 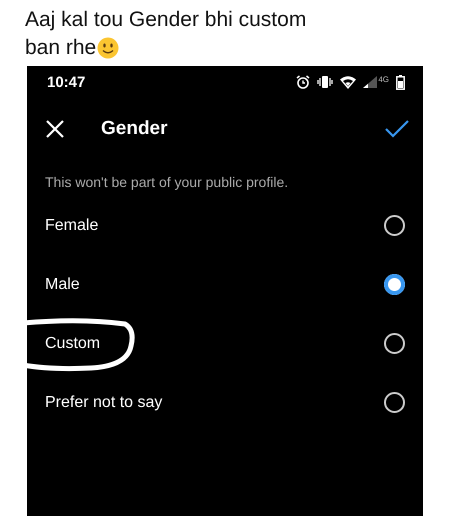 I want to click on option-label: Prefer not to say, so click(x=103, y=403).